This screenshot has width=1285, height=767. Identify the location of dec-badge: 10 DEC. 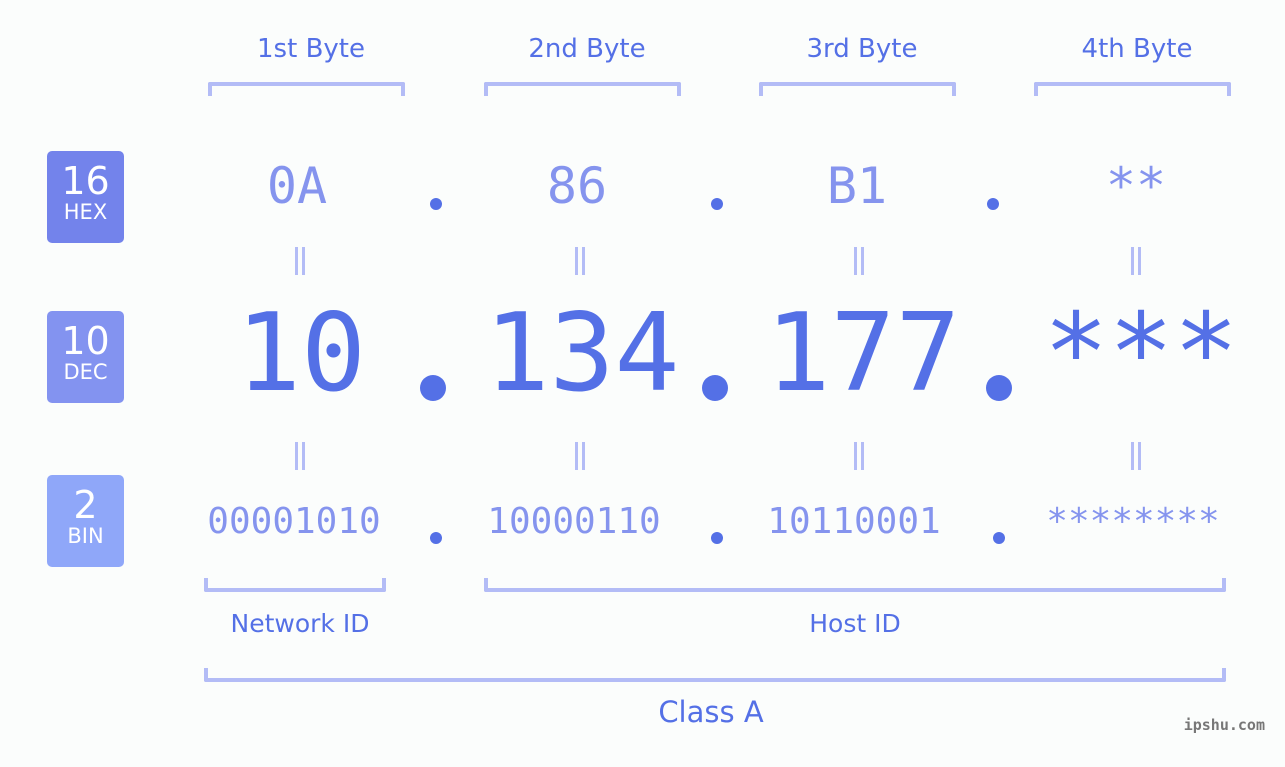
(85, 357).